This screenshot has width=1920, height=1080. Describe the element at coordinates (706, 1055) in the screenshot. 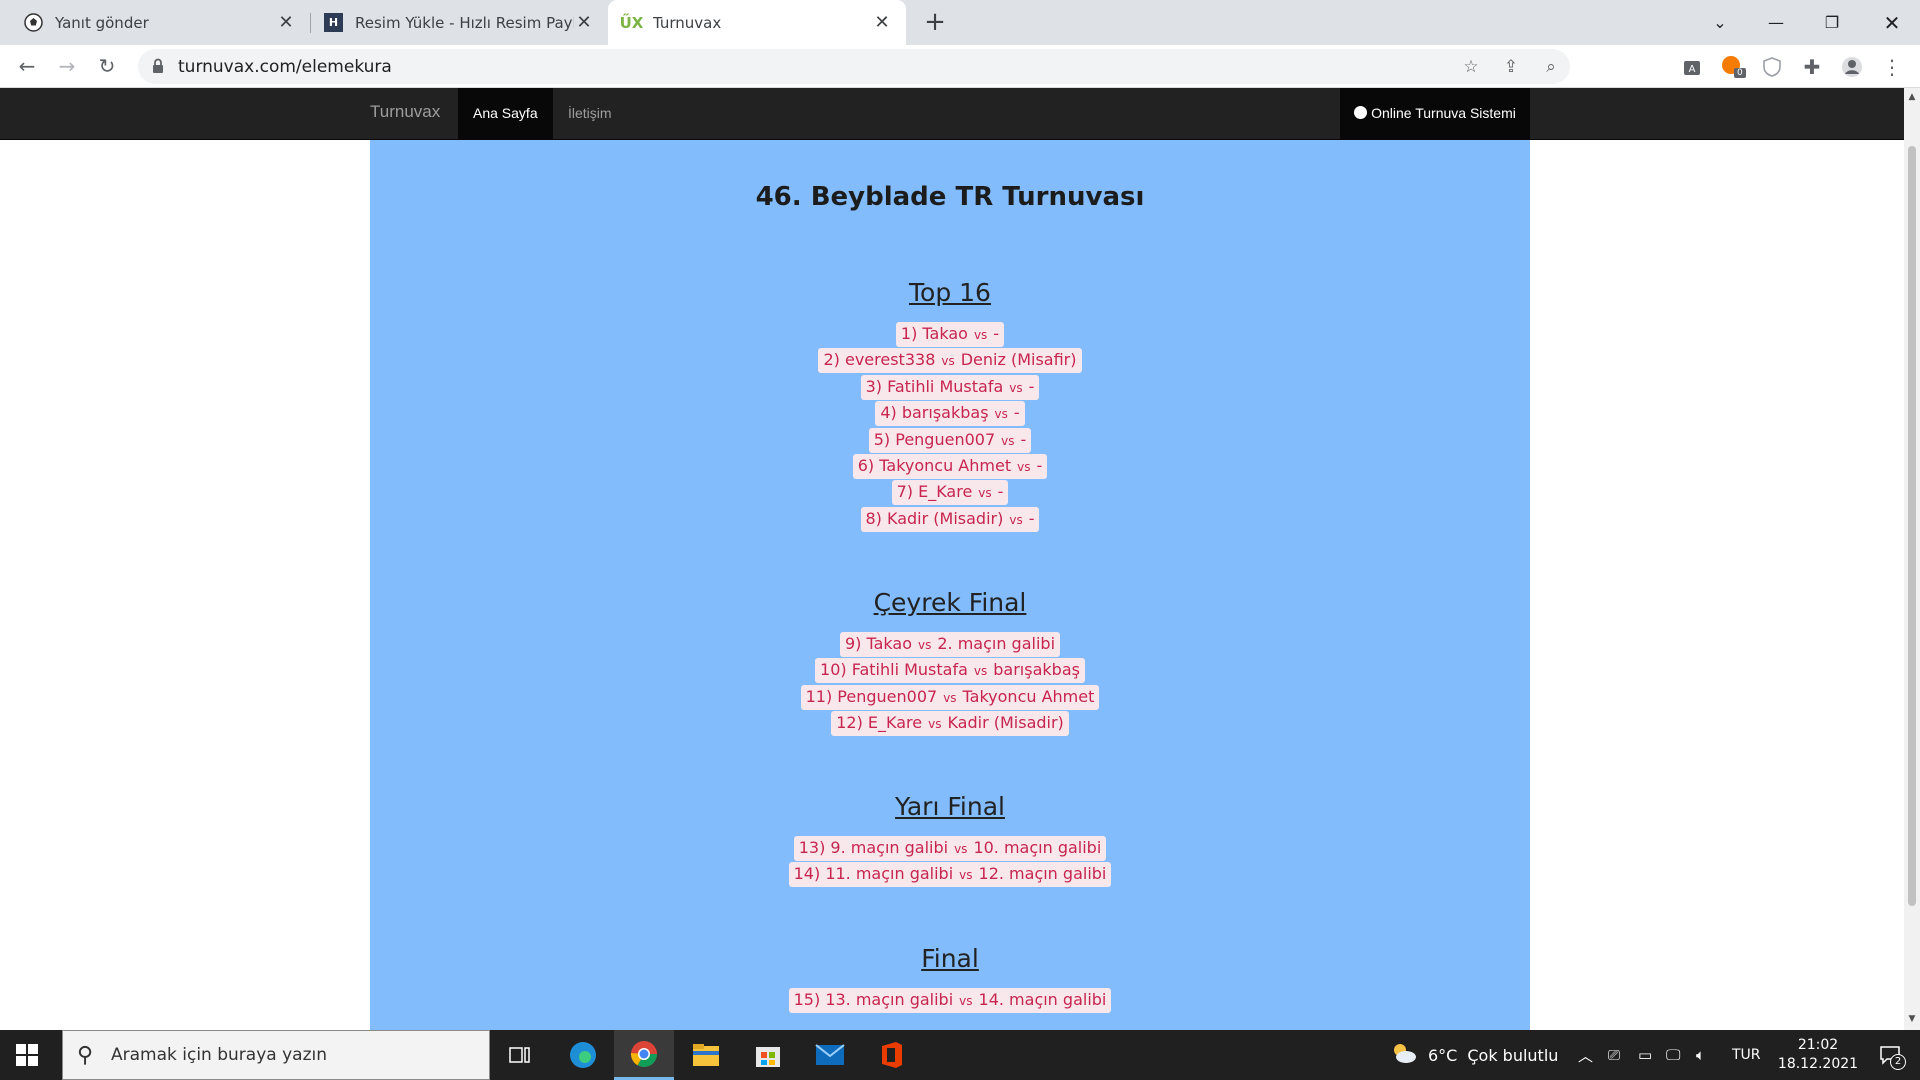

I see `file-explorer-icon` at that location.